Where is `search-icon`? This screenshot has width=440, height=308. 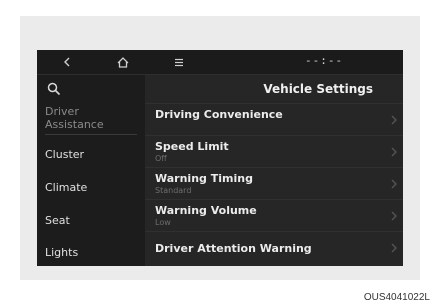
search-icon is located at coordinates (54, 89).